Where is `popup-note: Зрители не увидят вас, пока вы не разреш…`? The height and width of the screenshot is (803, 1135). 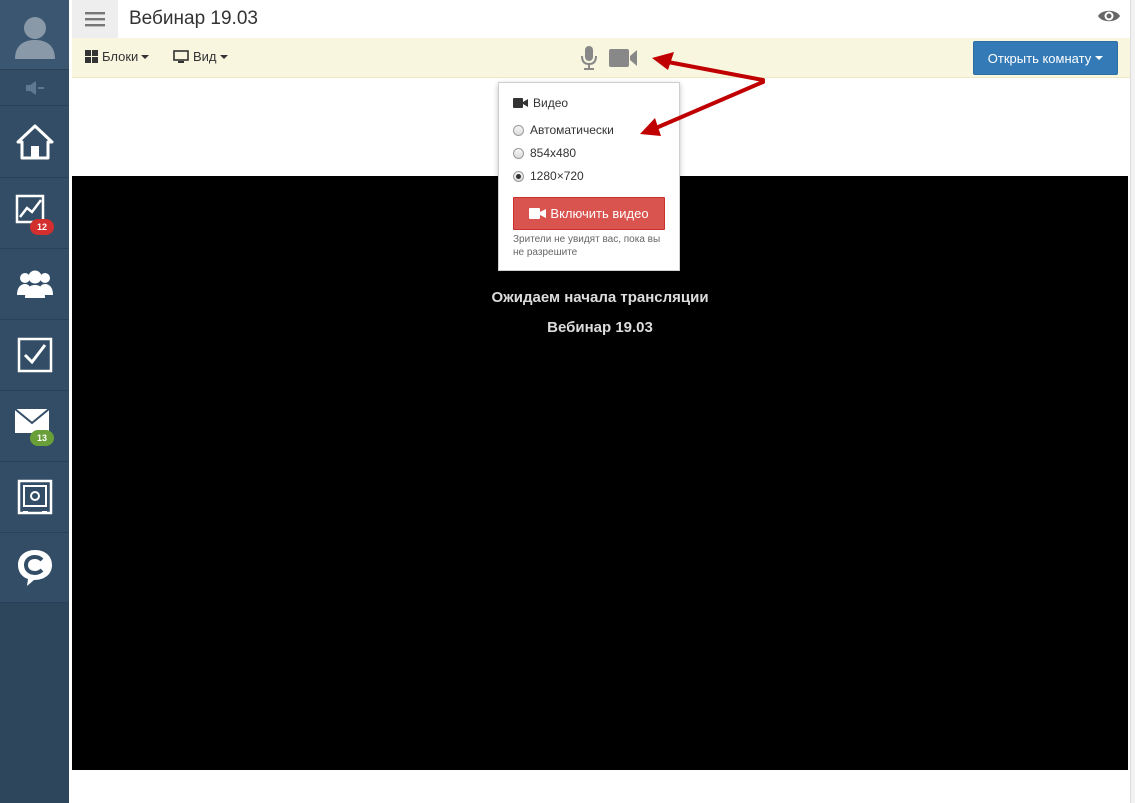
popup-note: Зрители не увидят вас, пока вы не разреш… is located at coordinates (587, 246).